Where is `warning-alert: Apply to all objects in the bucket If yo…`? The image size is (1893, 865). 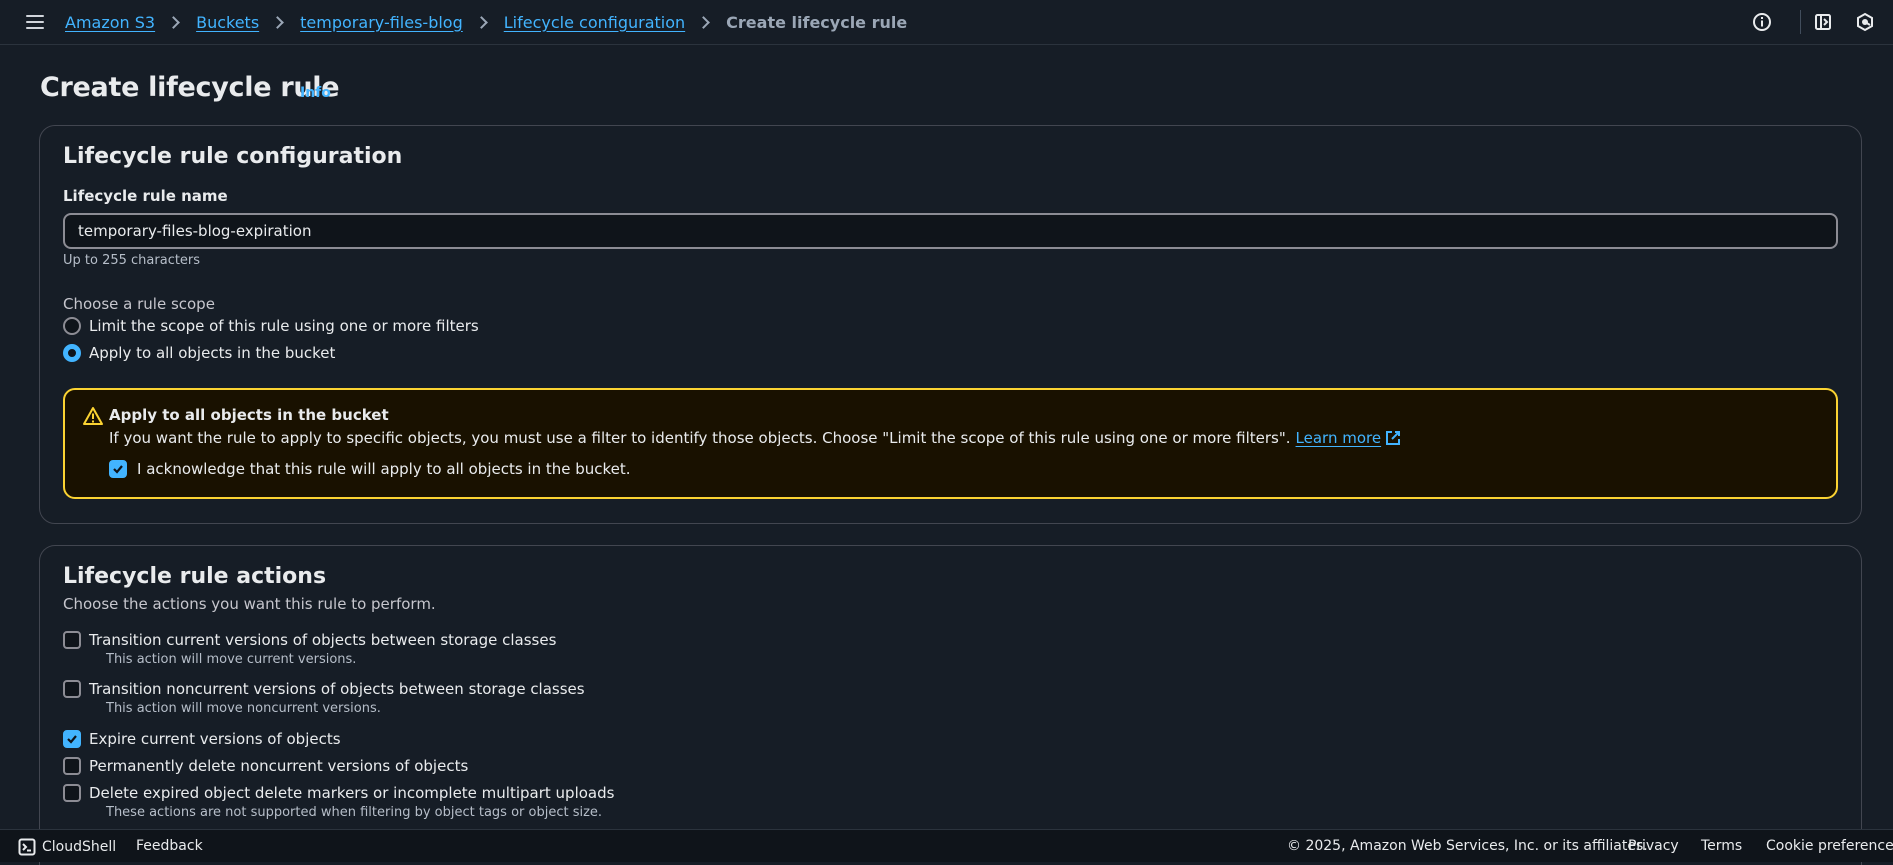 warning-alert: Apply to all objects in the bucket If yo… is located at coordinates (950, 443).